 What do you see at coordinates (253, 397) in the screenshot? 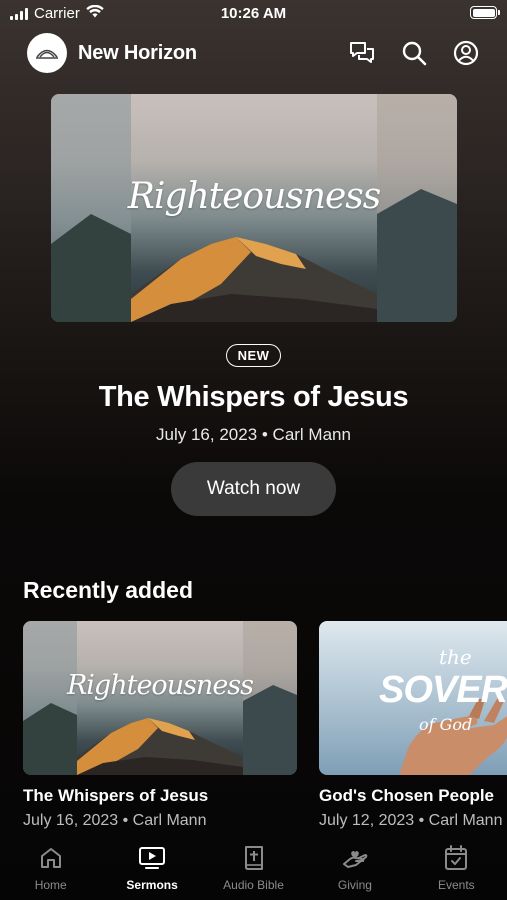
I see `hero-title: The Whispers of Jesus` at bounding box center [253, 397].